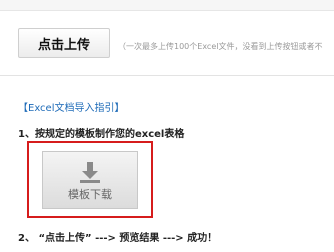  Describe the element at coordinates (101, 134) in the screenshot. I see `step-1-text: 1、按规定的模板制作您的excel表格` at that location.